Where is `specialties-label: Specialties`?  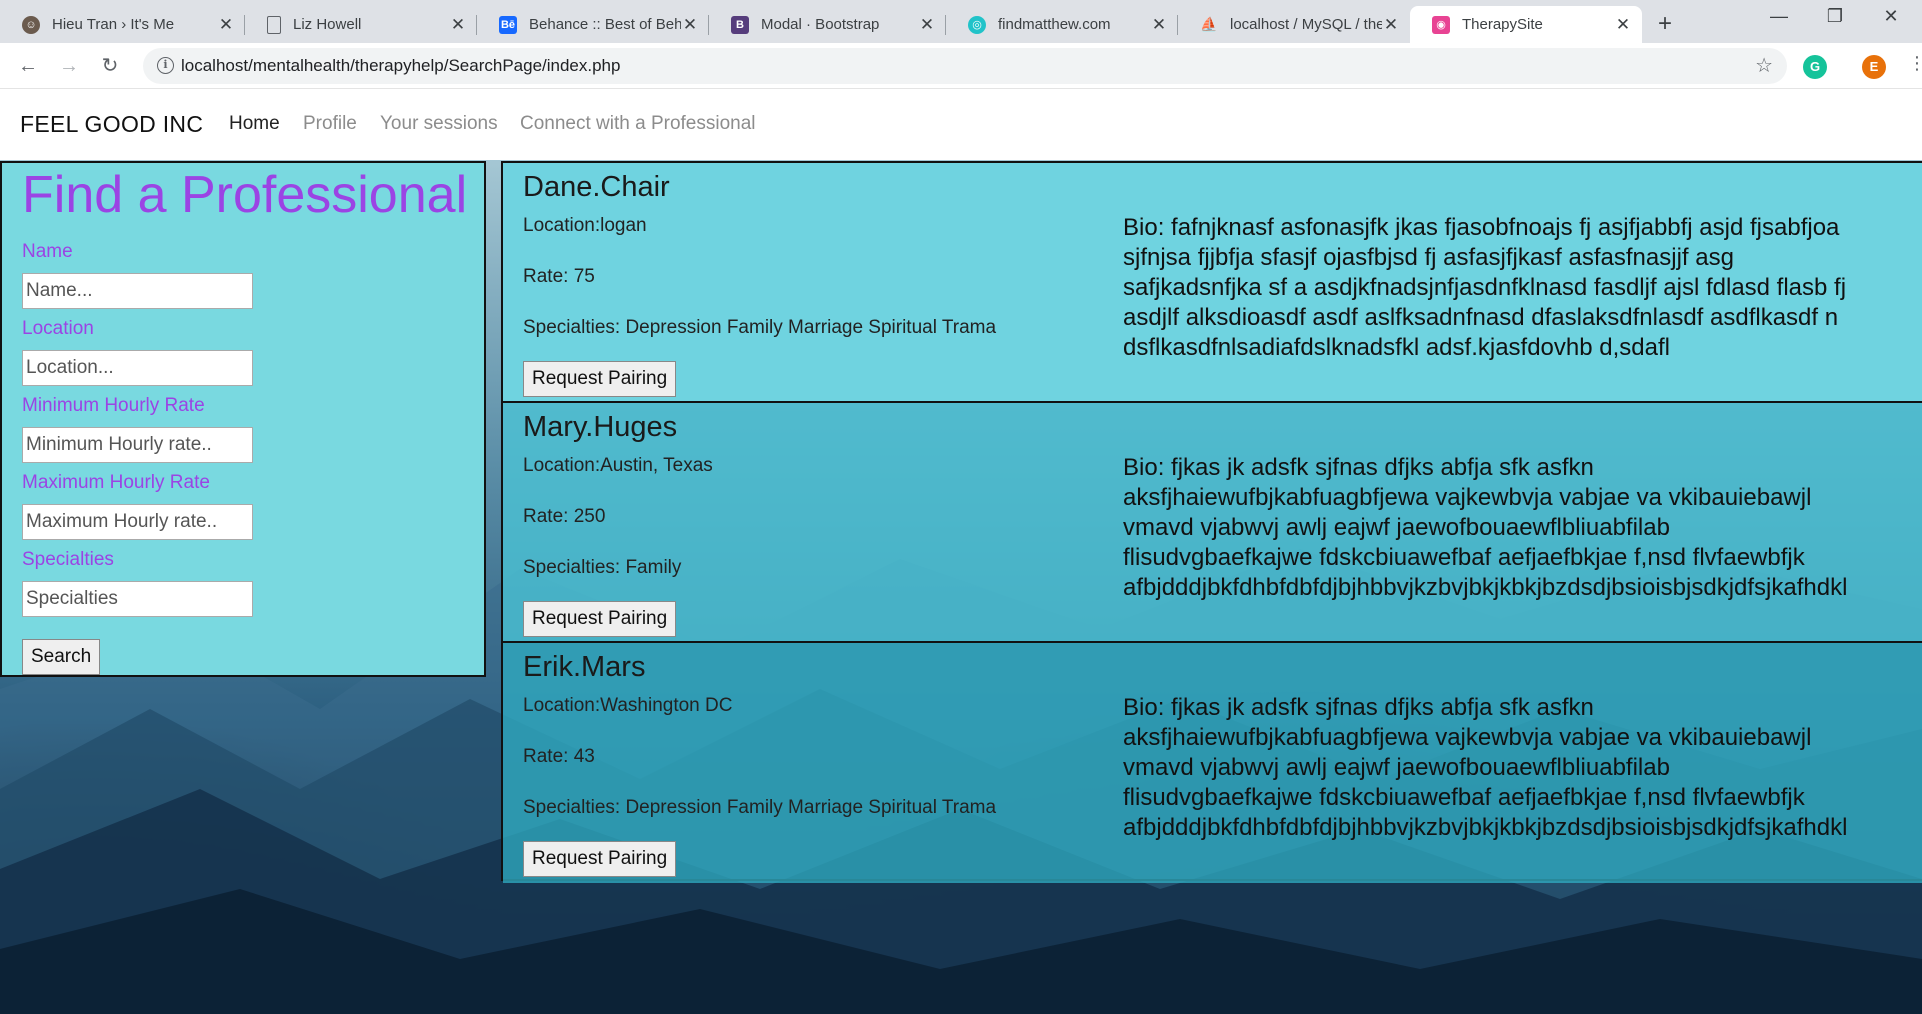
specialties-label: Specialties is located at coordinates (68, 559).